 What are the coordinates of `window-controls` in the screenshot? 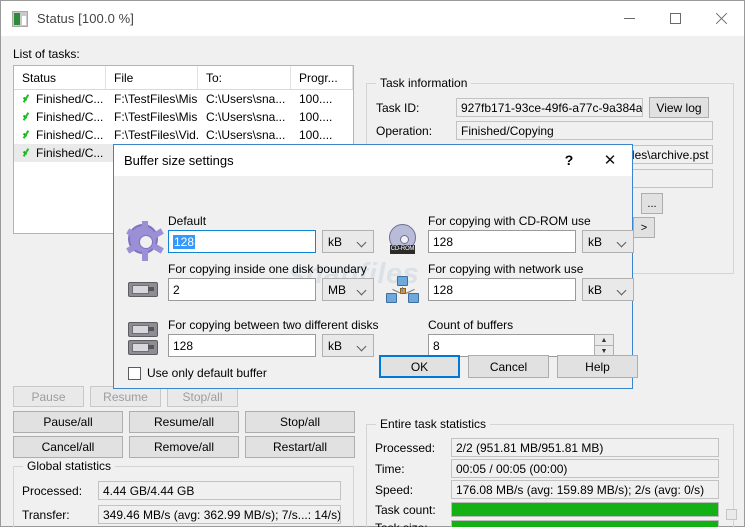 It's located at (675, 18).